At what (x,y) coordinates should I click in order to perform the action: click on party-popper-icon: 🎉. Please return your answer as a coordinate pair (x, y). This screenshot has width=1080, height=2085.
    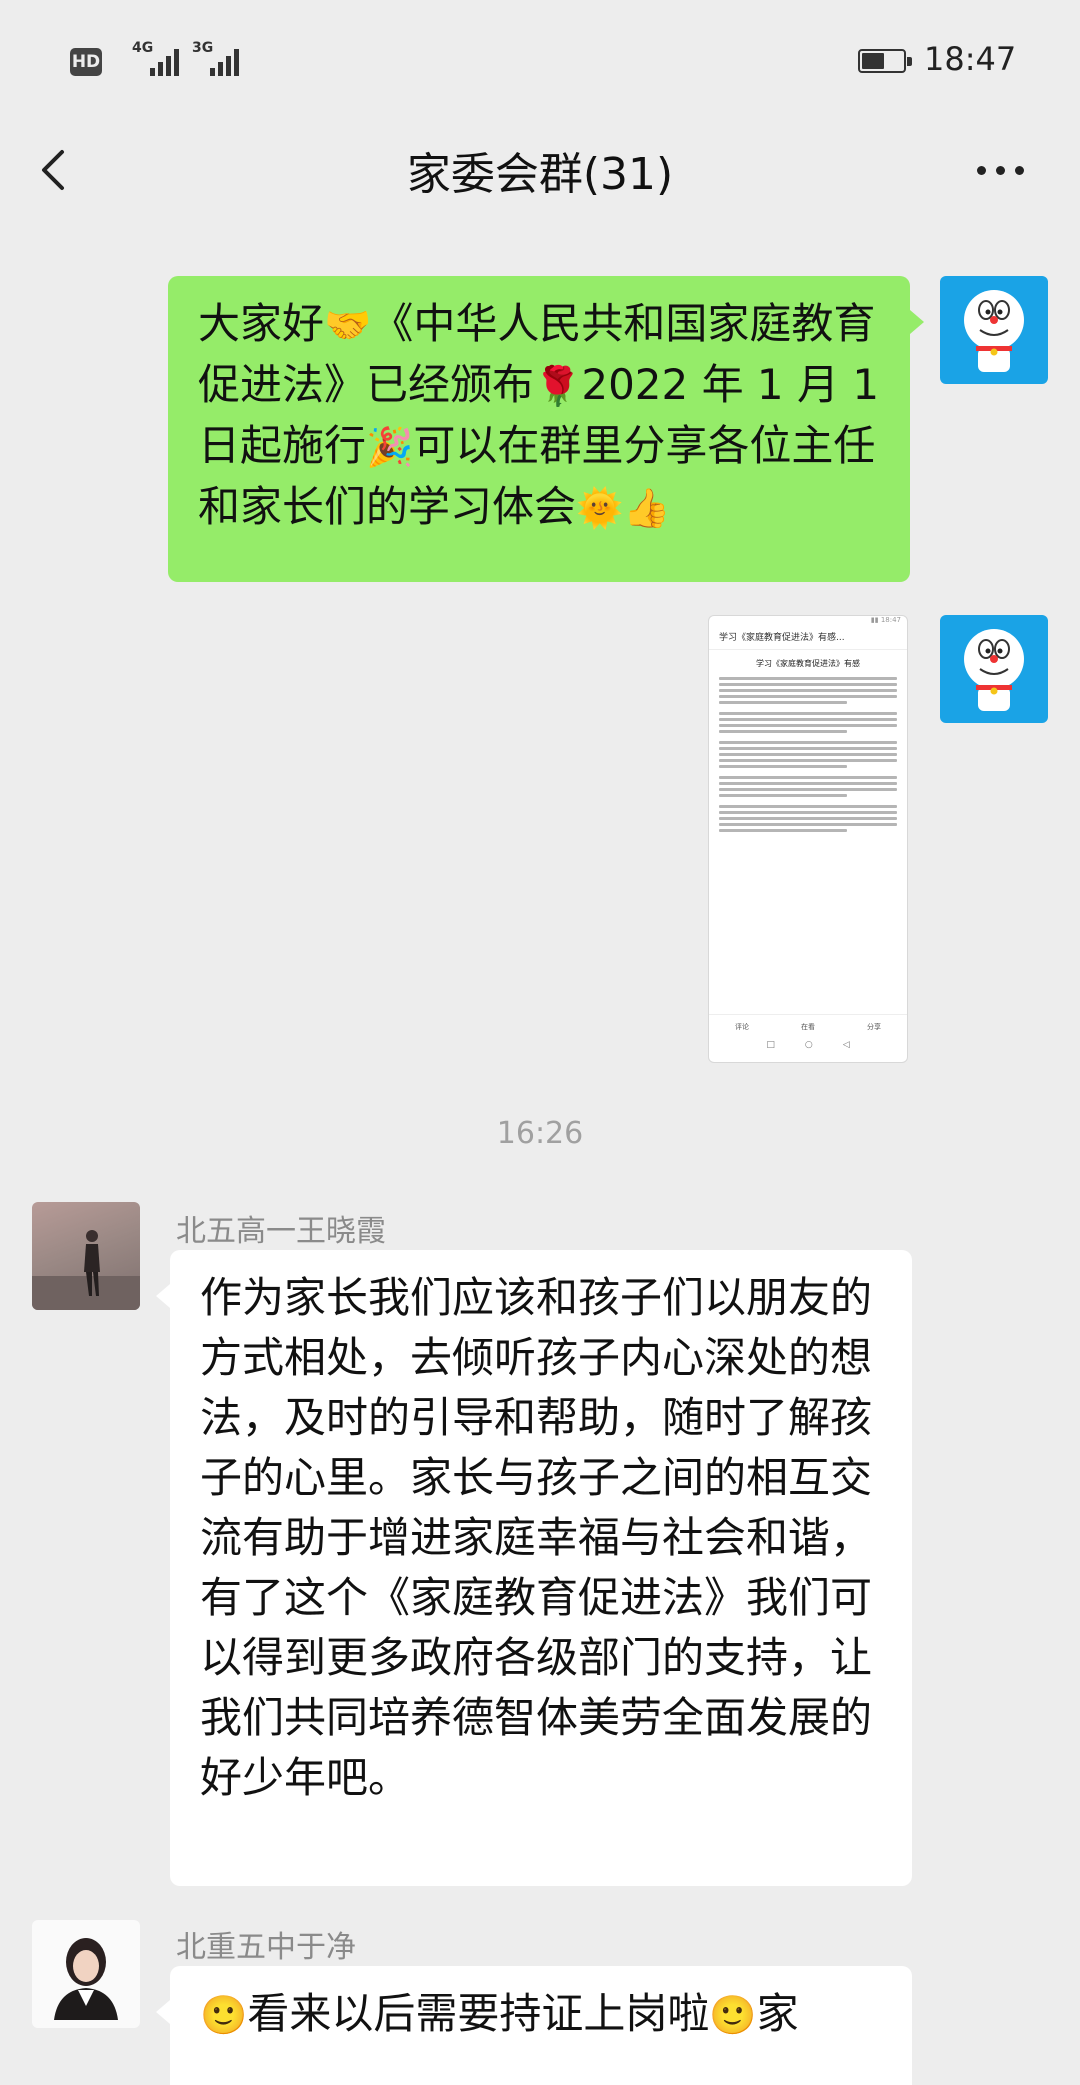
    Looking at the image, I should click on (390, 447).